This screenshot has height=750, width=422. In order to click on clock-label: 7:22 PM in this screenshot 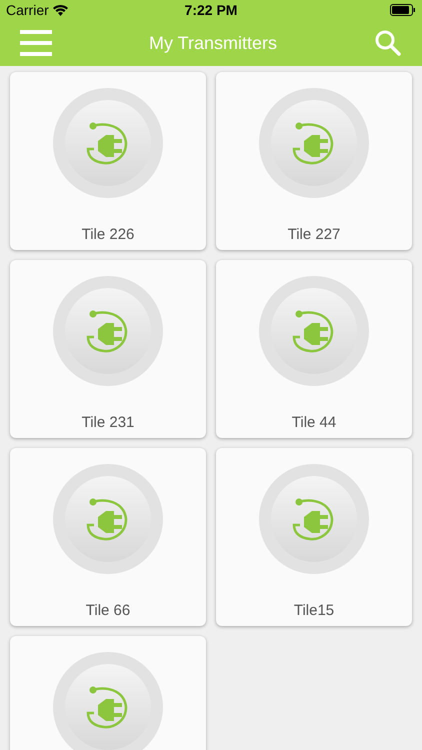, I will do `click(211, 10)`.